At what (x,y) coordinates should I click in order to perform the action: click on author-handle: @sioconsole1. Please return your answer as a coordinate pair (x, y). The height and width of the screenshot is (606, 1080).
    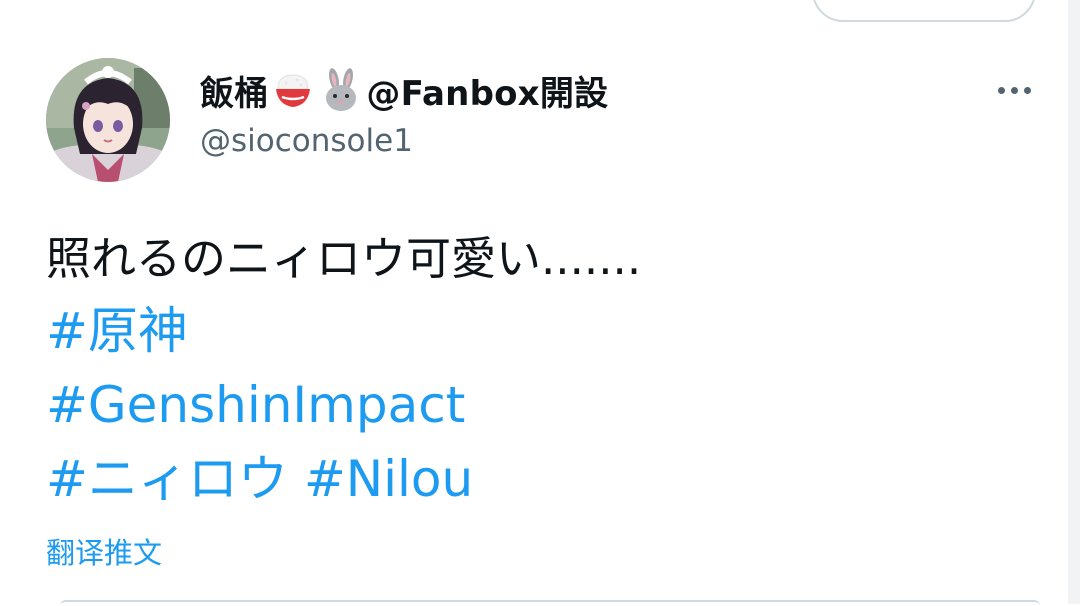
    Looking at the image, I should click on (306, 141).